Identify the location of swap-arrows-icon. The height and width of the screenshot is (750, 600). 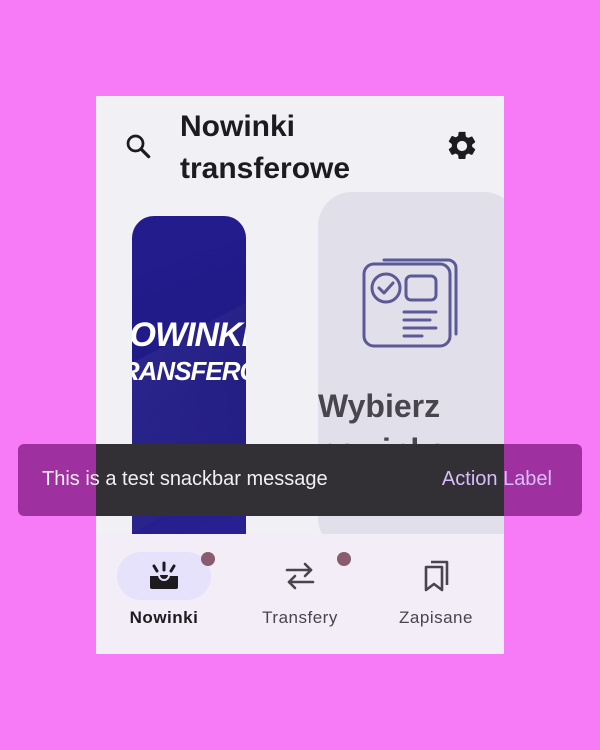
(300, 576).